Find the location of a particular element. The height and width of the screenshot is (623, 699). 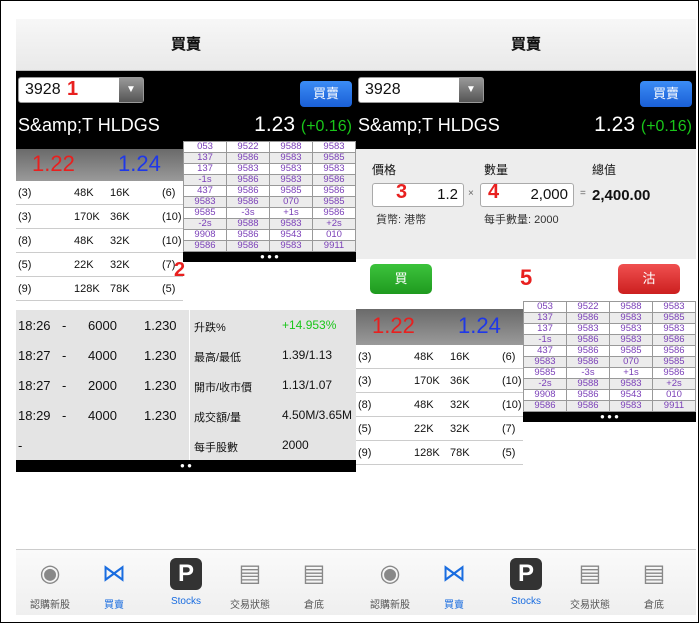

quantity-input-value: 2,000 is located at coordinates (549, 194).